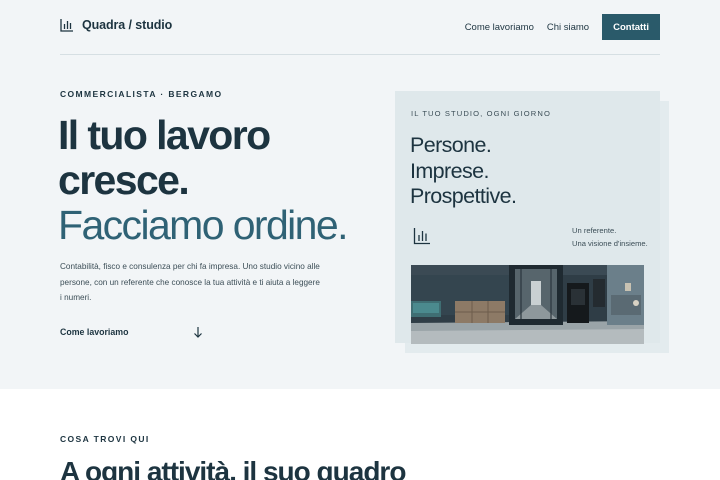 The image size is (720, 480). Describe the element at coordinates (610, 237) in the screenshot. I see `card-note: Un referente. Una visione d'insieme.` at that location.